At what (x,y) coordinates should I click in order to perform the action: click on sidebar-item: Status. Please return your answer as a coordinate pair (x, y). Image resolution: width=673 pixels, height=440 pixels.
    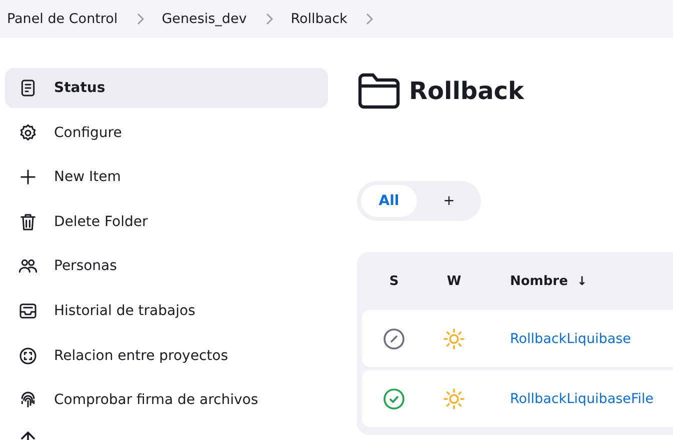
    Looking at the image, I should click on (166, 88).